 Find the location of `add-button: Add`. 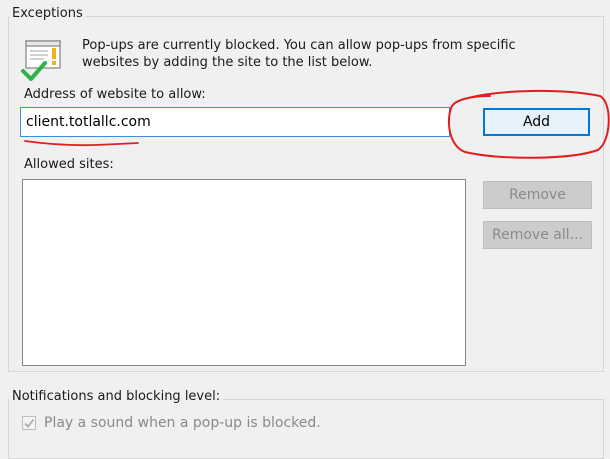

add-button: Add is located at coordinates (536, 122).